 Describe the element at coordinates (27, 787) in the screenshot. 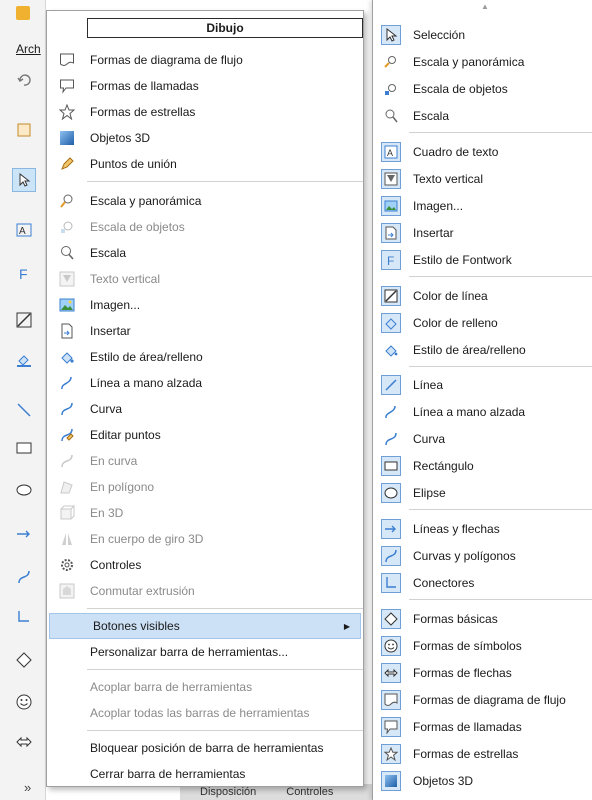

I see `more-tools-icon: »` at that location.